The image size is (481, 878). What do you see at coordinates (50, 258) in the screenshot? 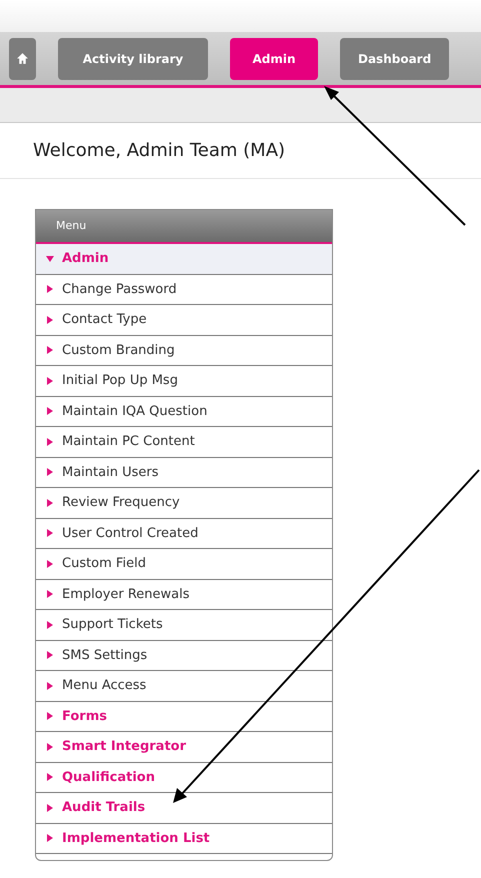
I see `caret-down-icon` at bounding box center [50, 258].